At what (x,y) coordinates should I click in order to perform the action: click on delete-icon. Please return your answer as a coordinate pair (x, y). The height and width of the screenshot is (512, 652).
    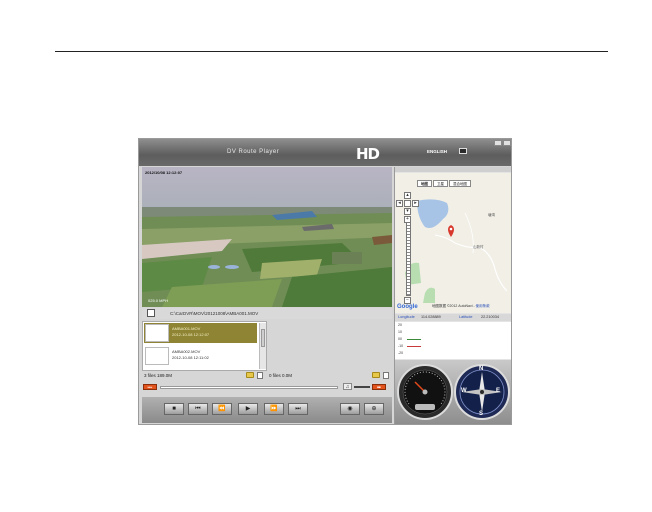
    Looking at the image, I should click on (260, 375).